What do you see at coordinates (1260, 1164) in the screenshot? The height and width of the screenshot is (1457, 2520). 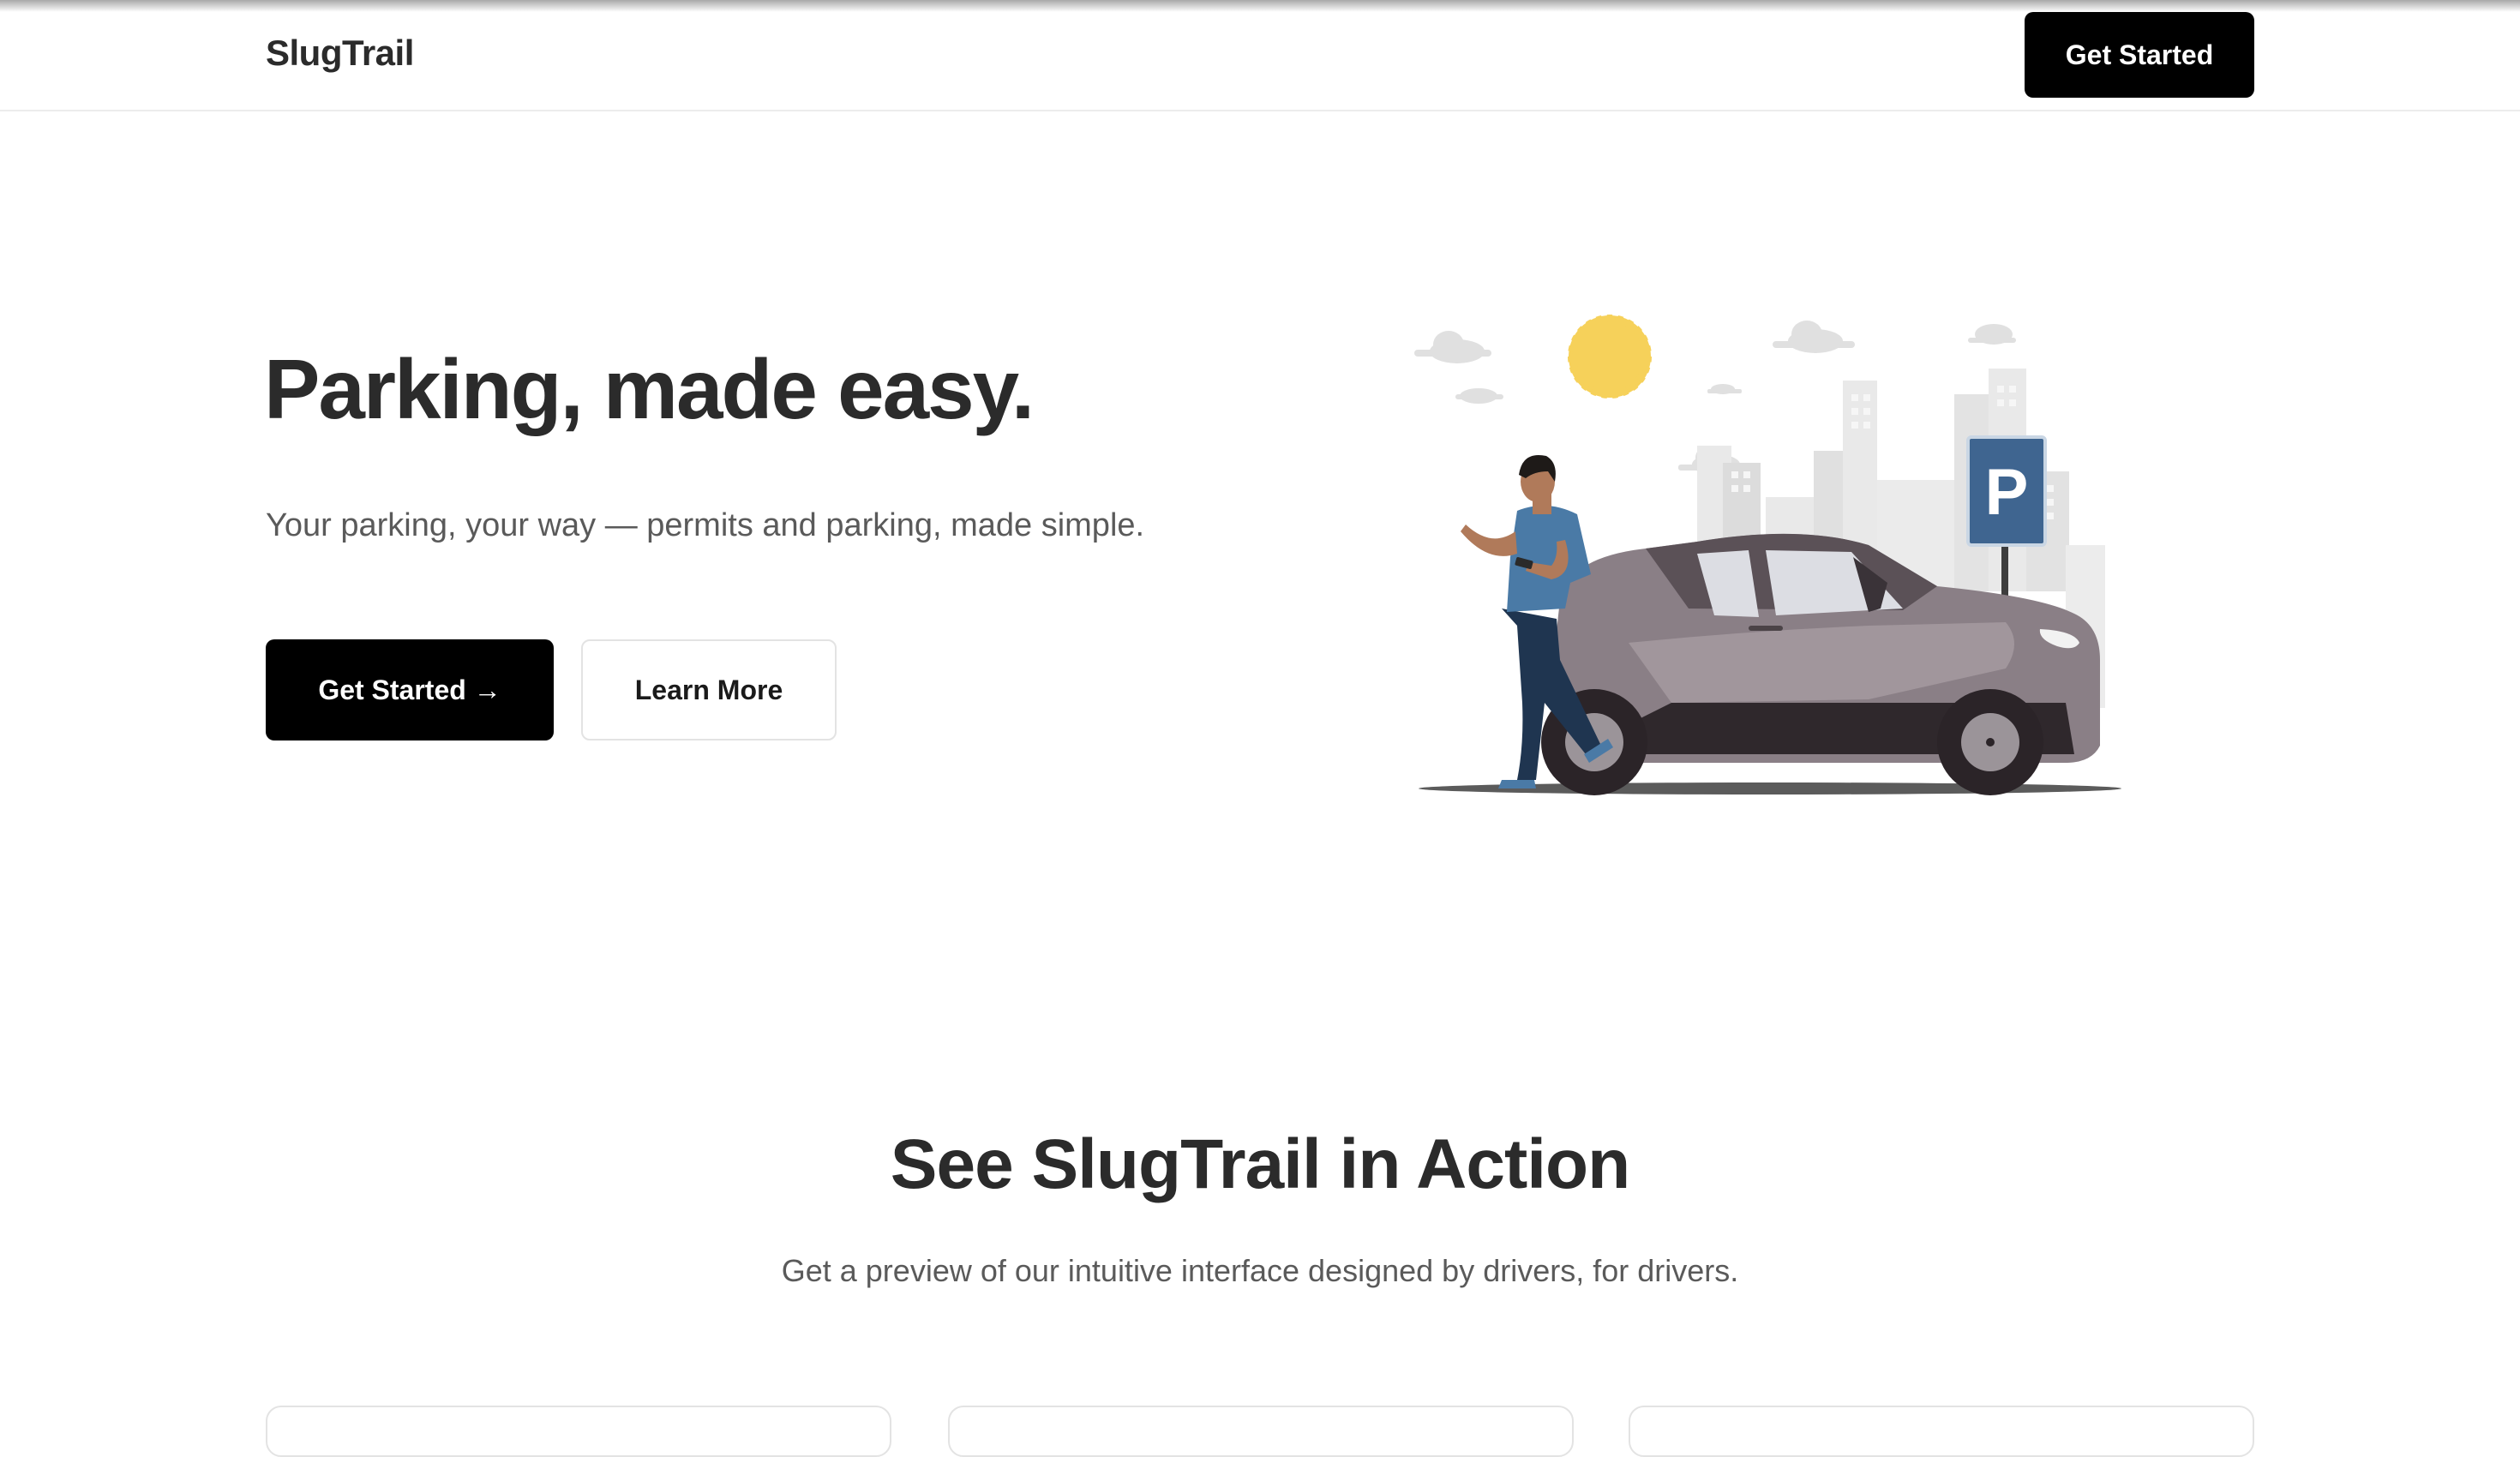 I see `preview-title: See SlugTrail in Action` at bounding box center [1260, 1164].